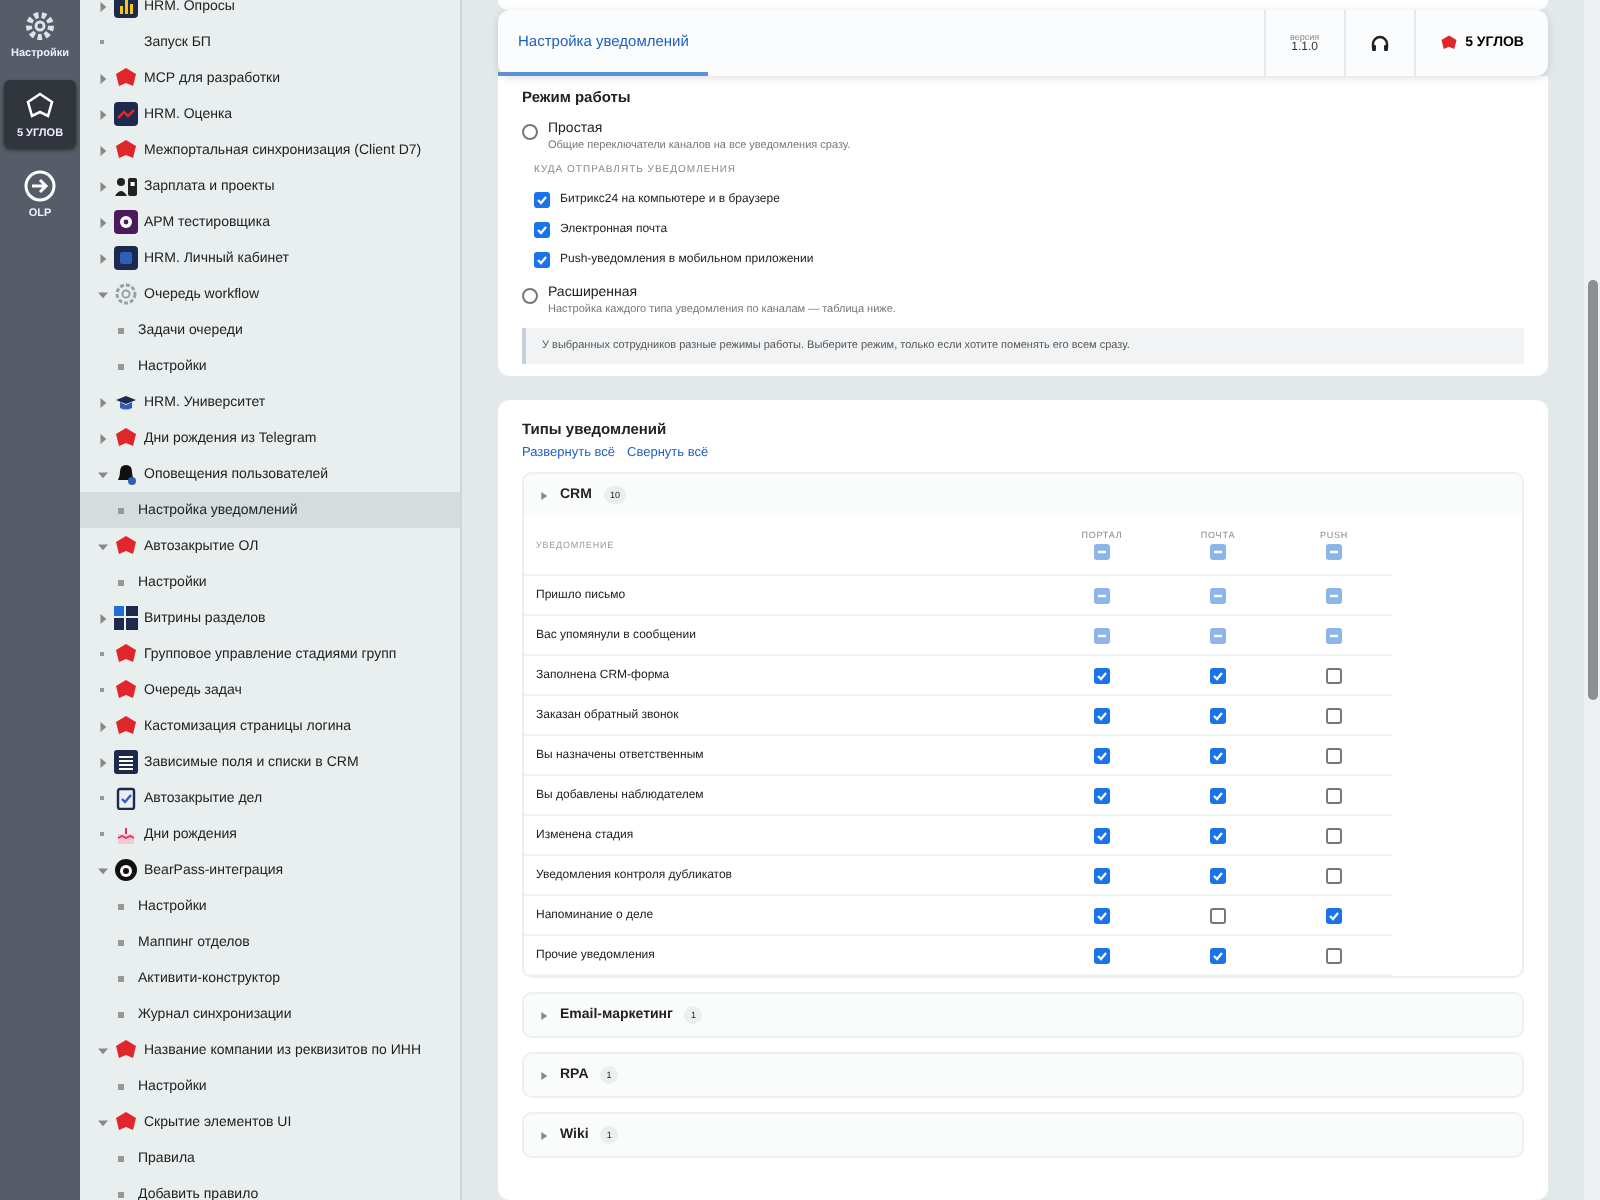  What do you see at coordinates (126, 9) in the screenshot?
I see `bar-chart-icon` at bounding box center [126, 9].